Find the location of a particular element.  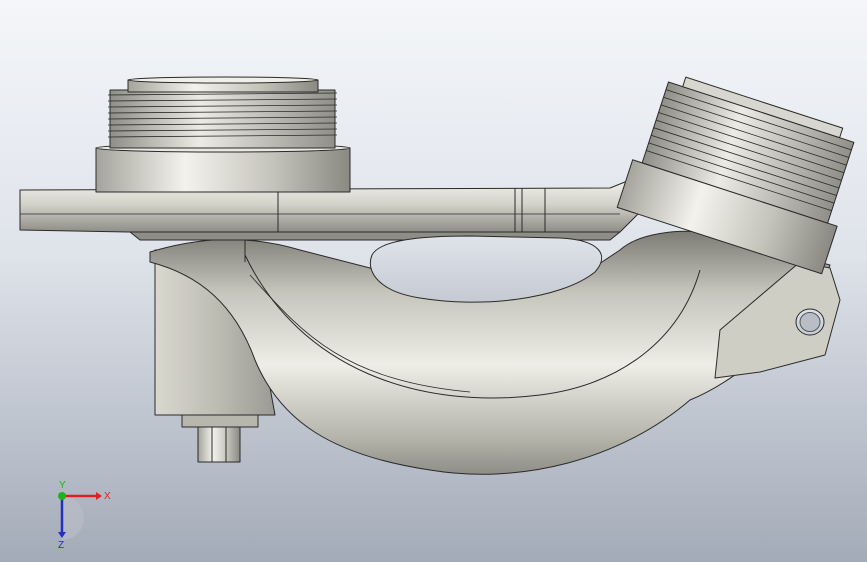

left-boss is located at coordinates (223, 170).